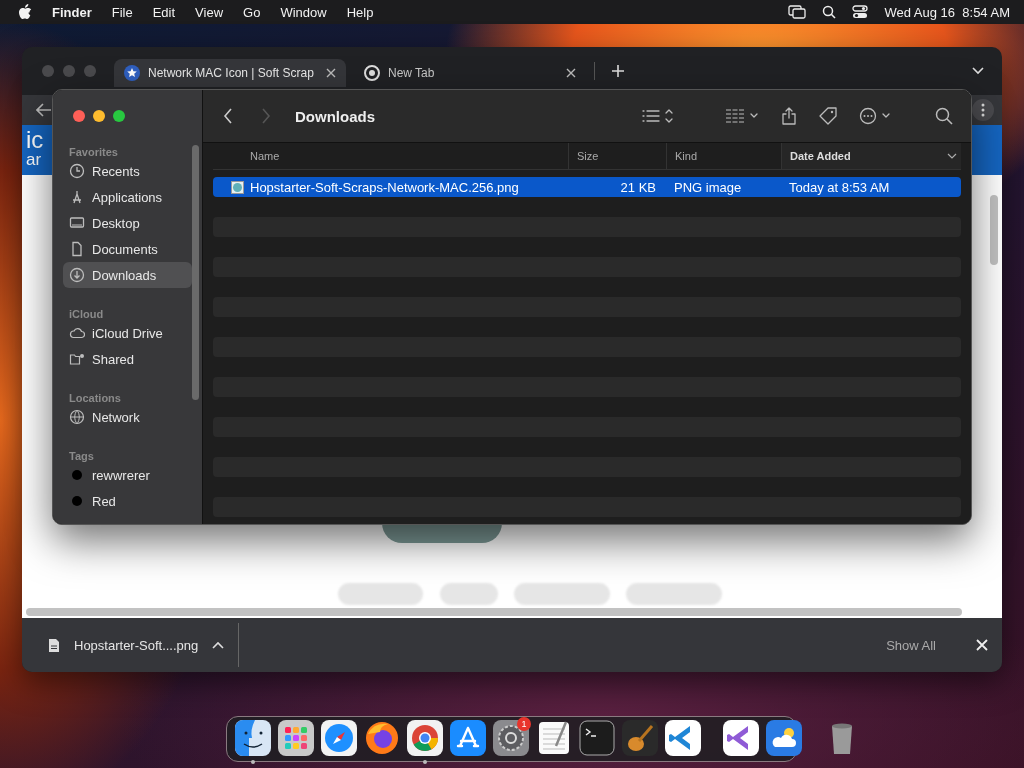 This screenshot has width=1024, height=768. I want to click on sidebar-heading: iCloud, so click(86, 313).